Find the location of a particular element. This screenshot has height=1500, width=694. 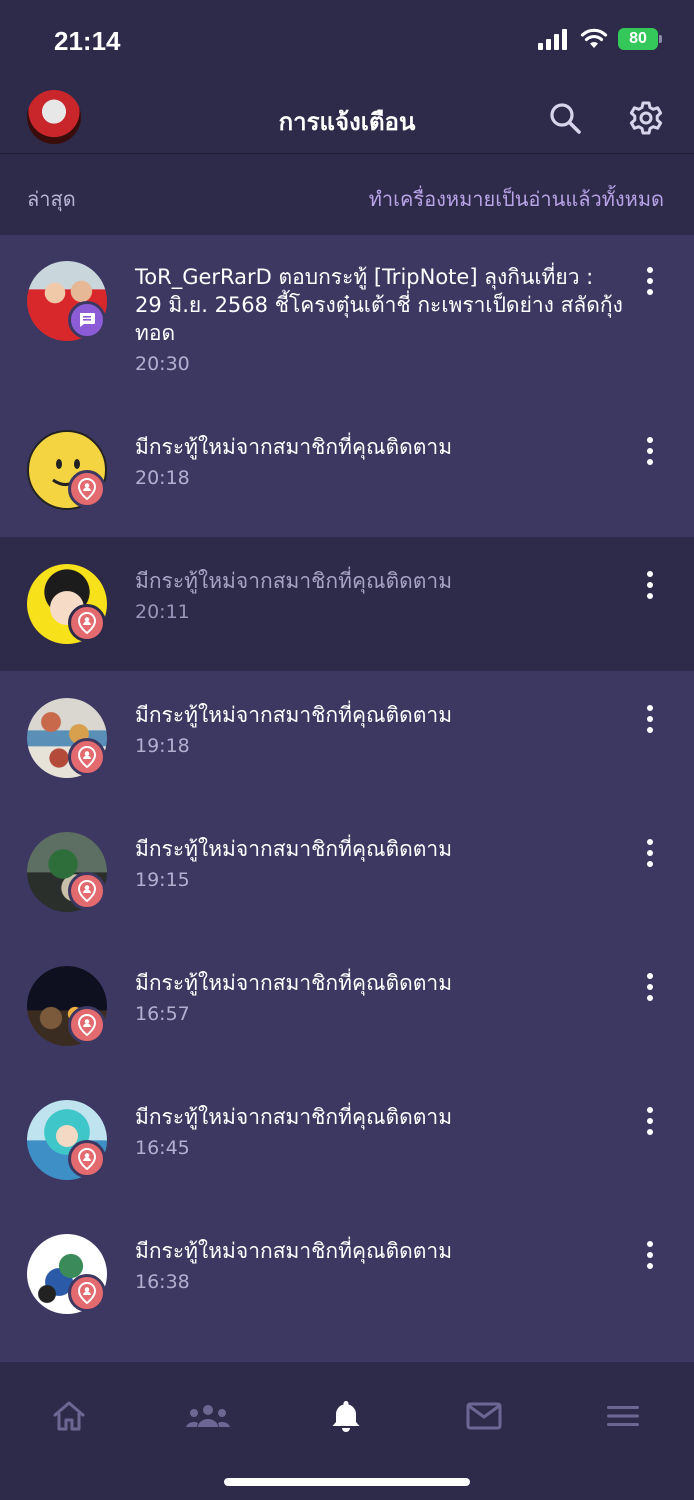

notification-time: 16:57 is located at coordinates (162, 1014).